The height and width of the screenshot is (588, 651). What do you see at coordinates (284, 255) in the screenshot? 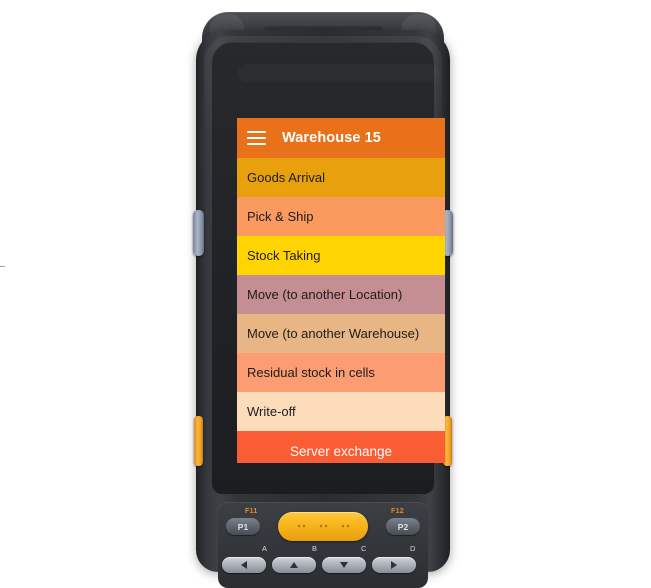
I see `menu-item-label: Stock Taking` at bounding box center [284, 255].